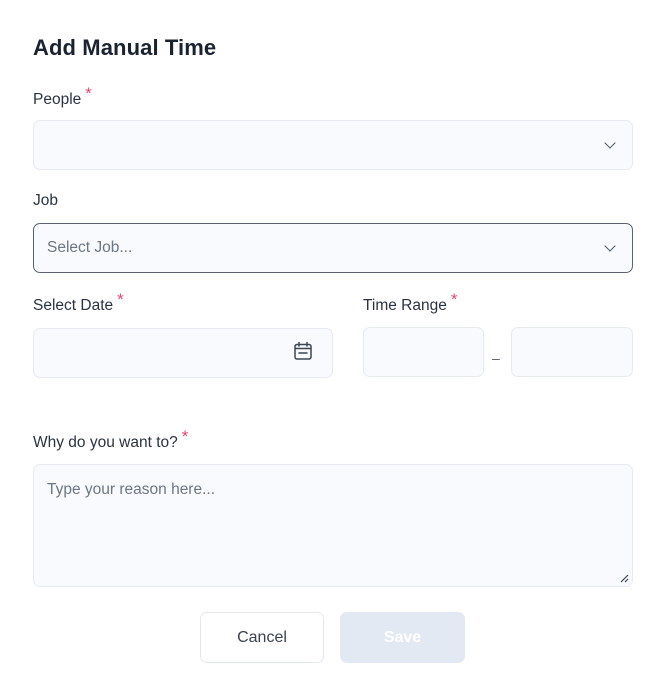 The width and height of the screenshot is (666, 696). What do you see at coordinates (262, 637) in the screenshot?
I see `cancel-button: Cancel` at bounding box center [262, 637].